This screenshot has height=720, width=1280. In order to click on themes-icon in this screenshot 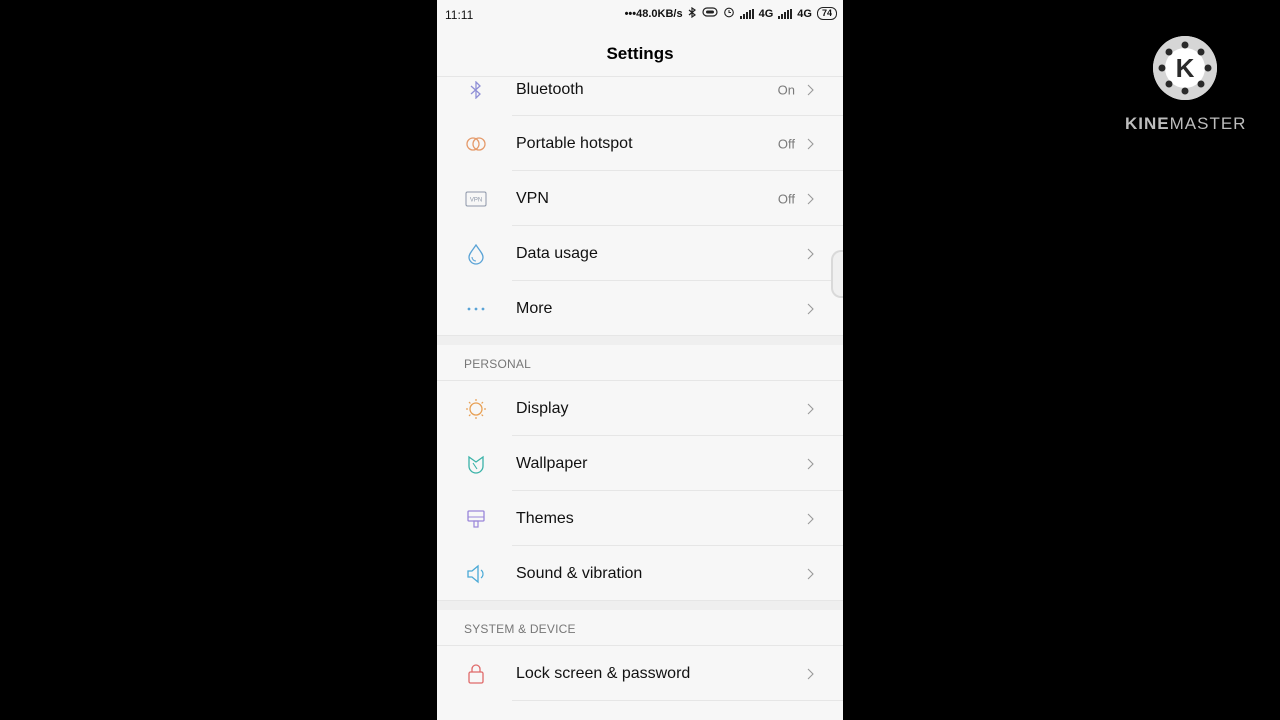, I will do `click(476, 519)`.